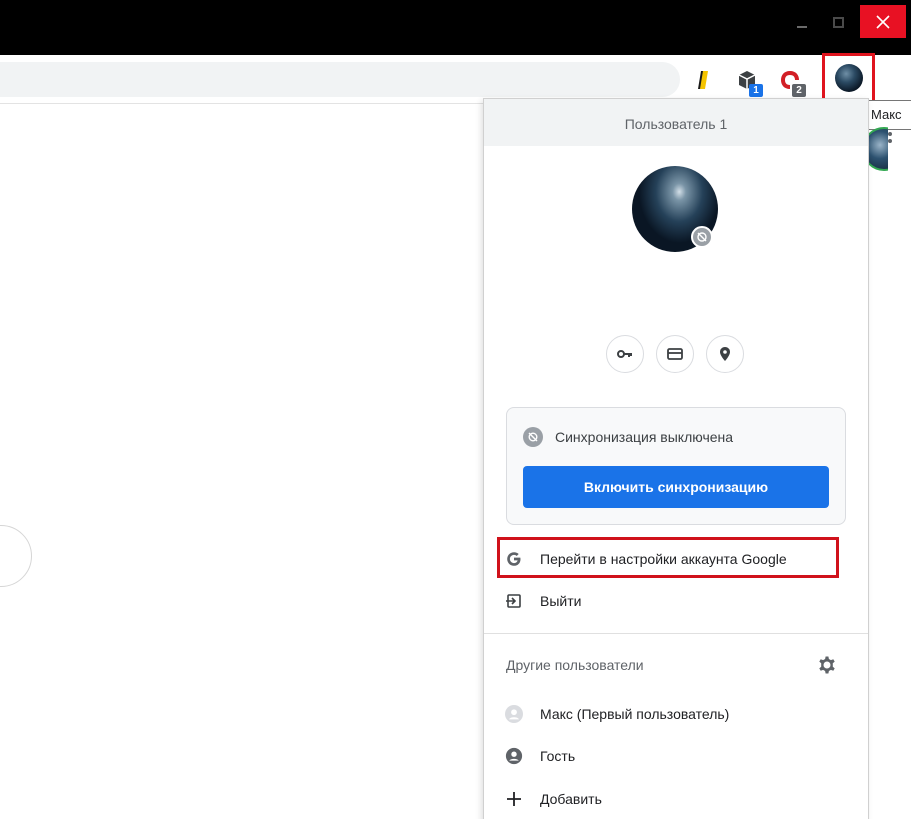  I want to click on address-bar, so click(340, 79).